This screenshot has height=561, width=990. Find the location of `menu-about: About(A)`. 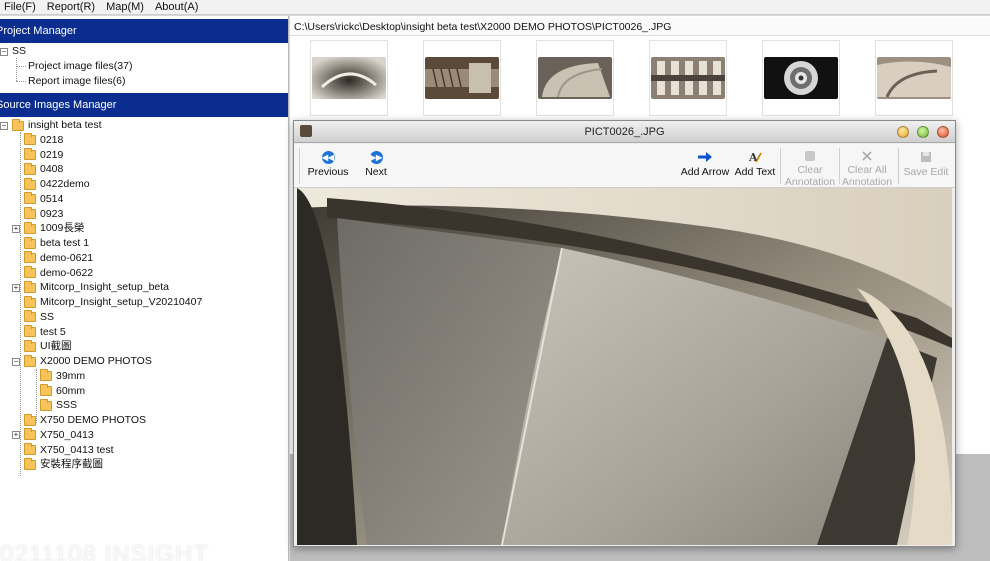

menu-about: About(A) is located at coordinates (177, 7).